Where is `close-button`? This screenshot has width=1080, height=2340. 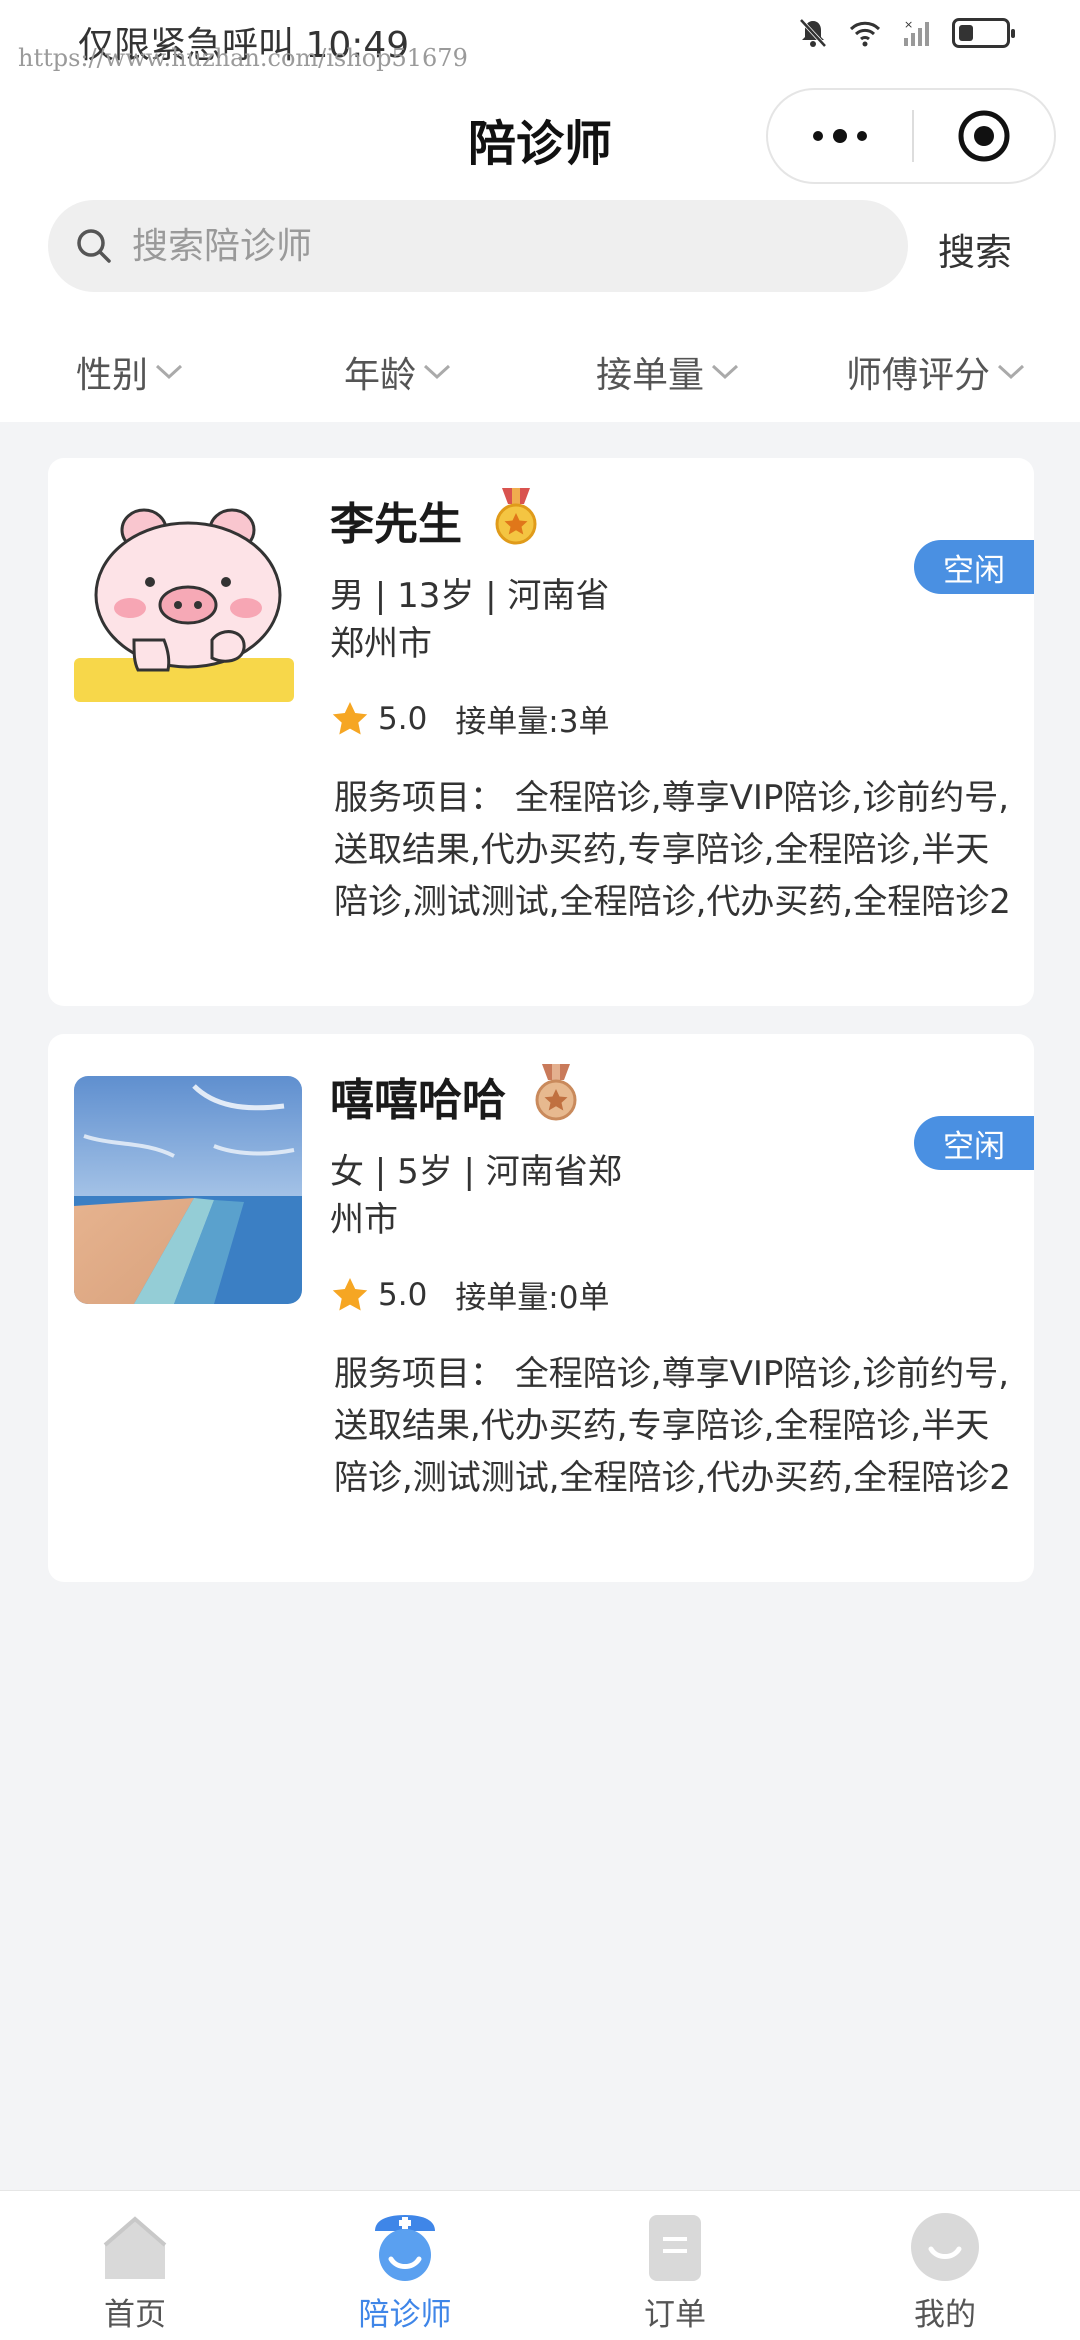 close-button is located at coordinates (984, 136).